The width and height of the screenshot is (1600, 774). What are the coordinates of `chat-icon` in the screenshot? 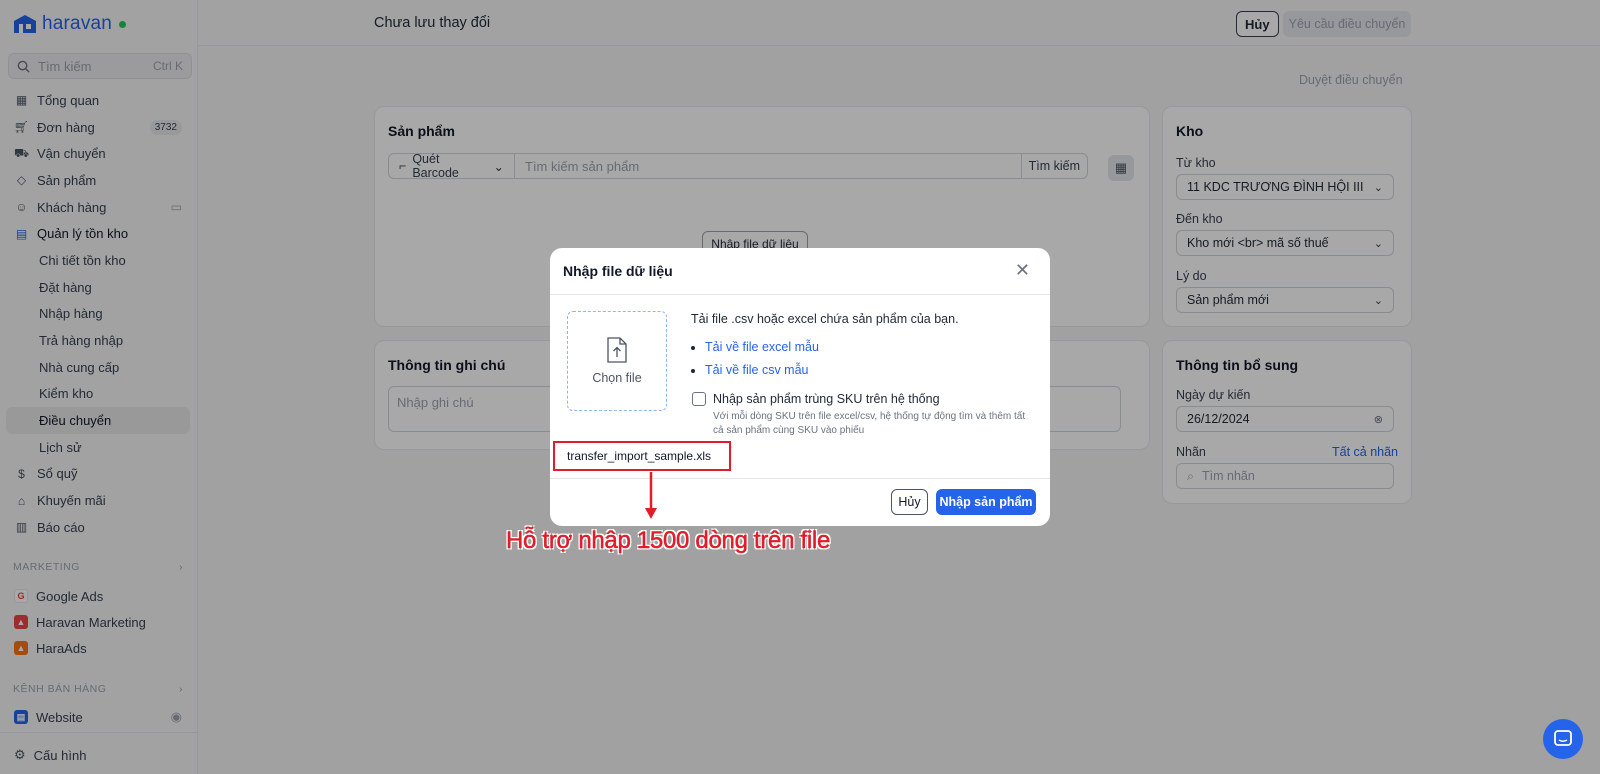 It's located at (1563, 738).